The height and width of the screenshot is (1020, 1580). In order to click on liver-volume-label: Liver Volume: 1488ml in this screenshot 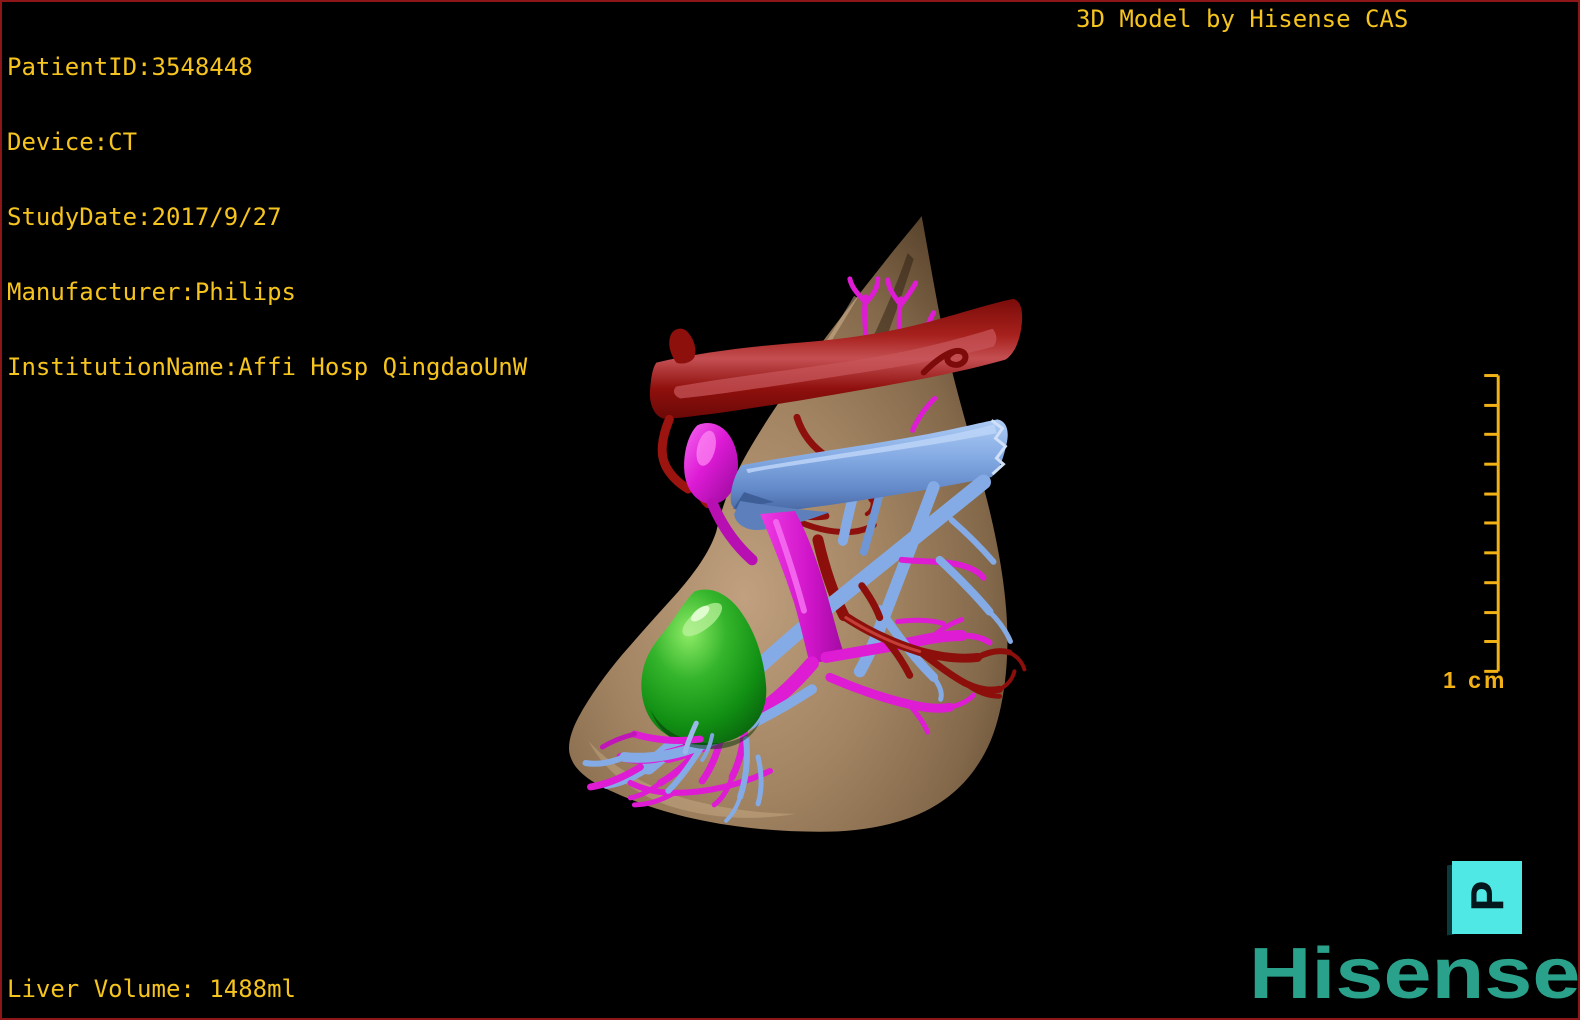, I will do `click(151, 989)`.